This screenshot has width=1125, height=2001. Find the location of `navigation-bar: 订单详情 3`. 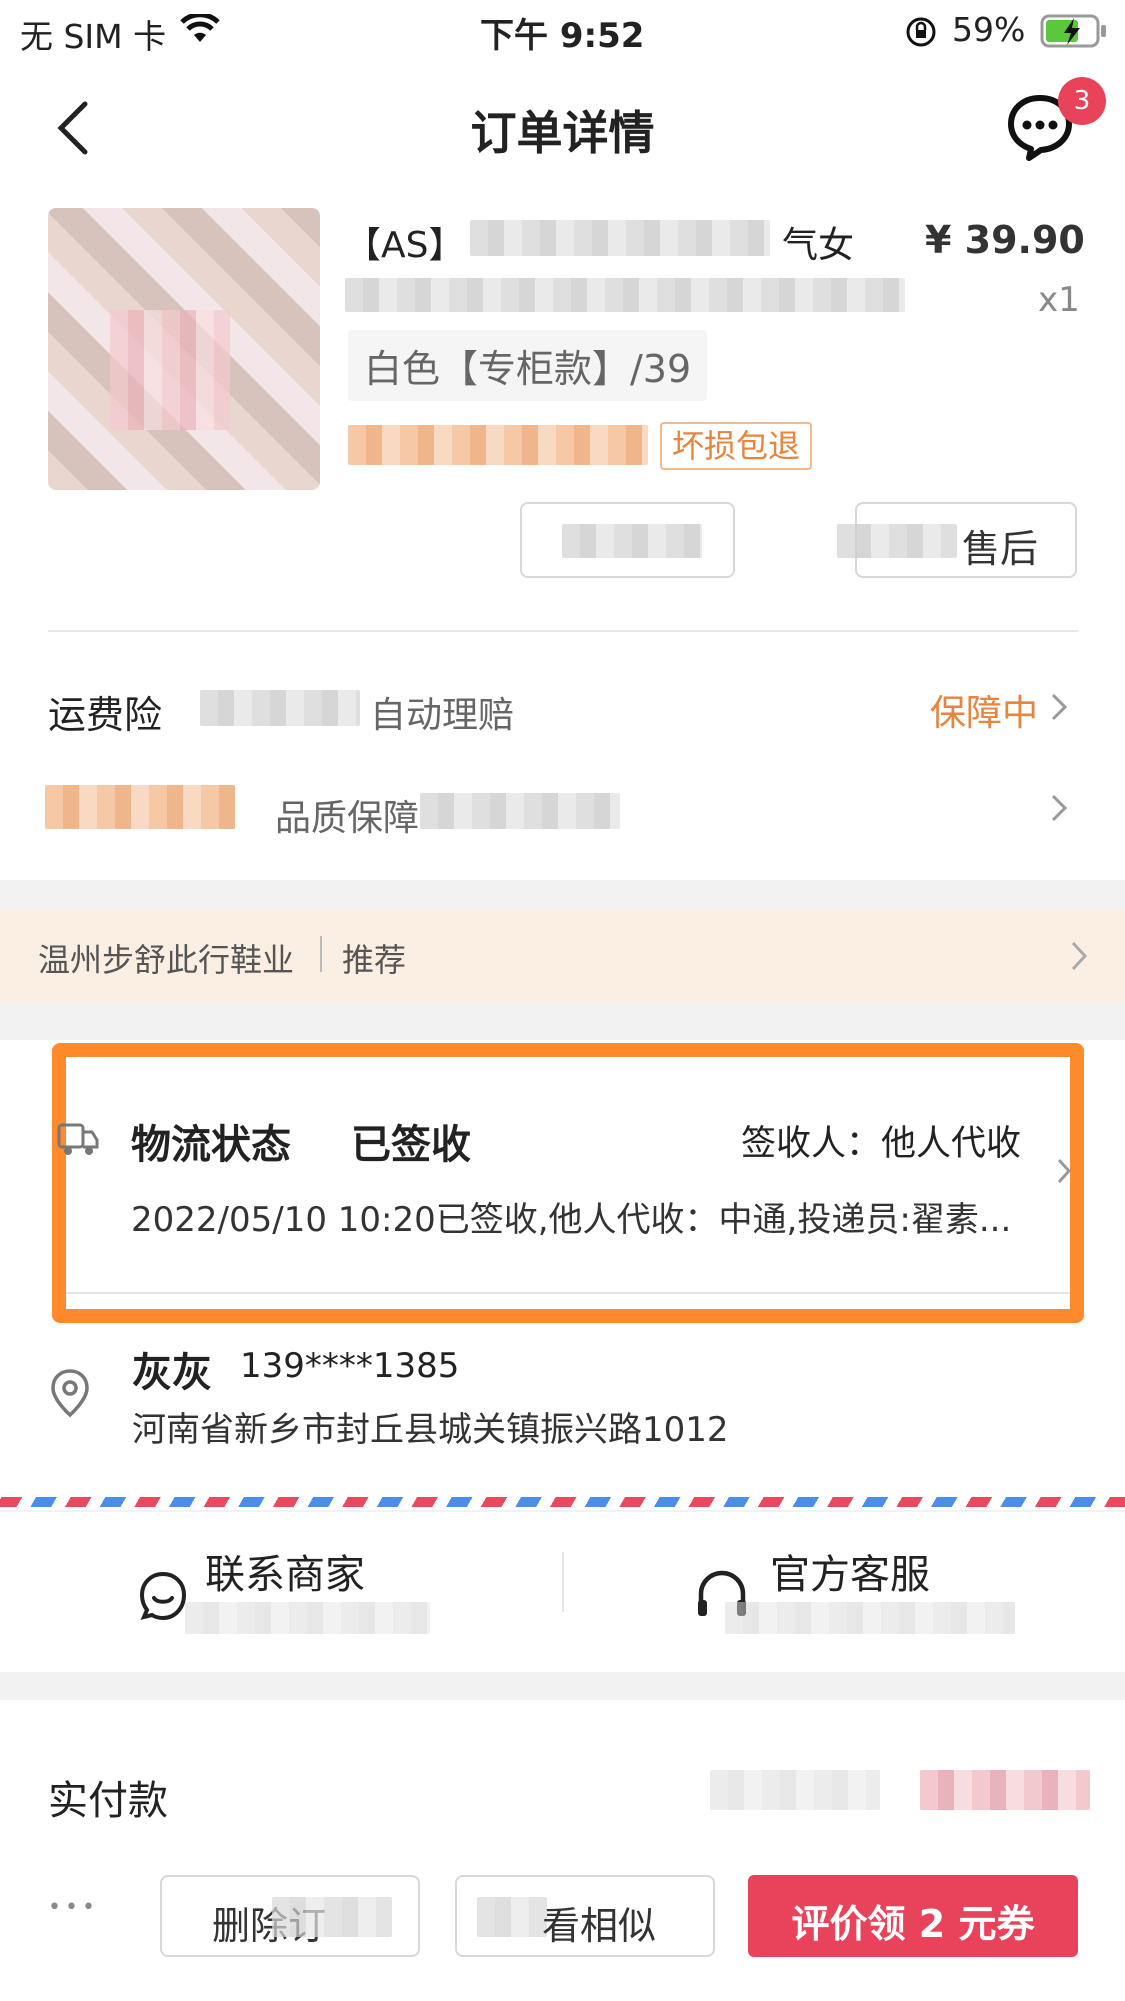

navigation-bar: 订单详情 3 is located at coordinates (562, 126).